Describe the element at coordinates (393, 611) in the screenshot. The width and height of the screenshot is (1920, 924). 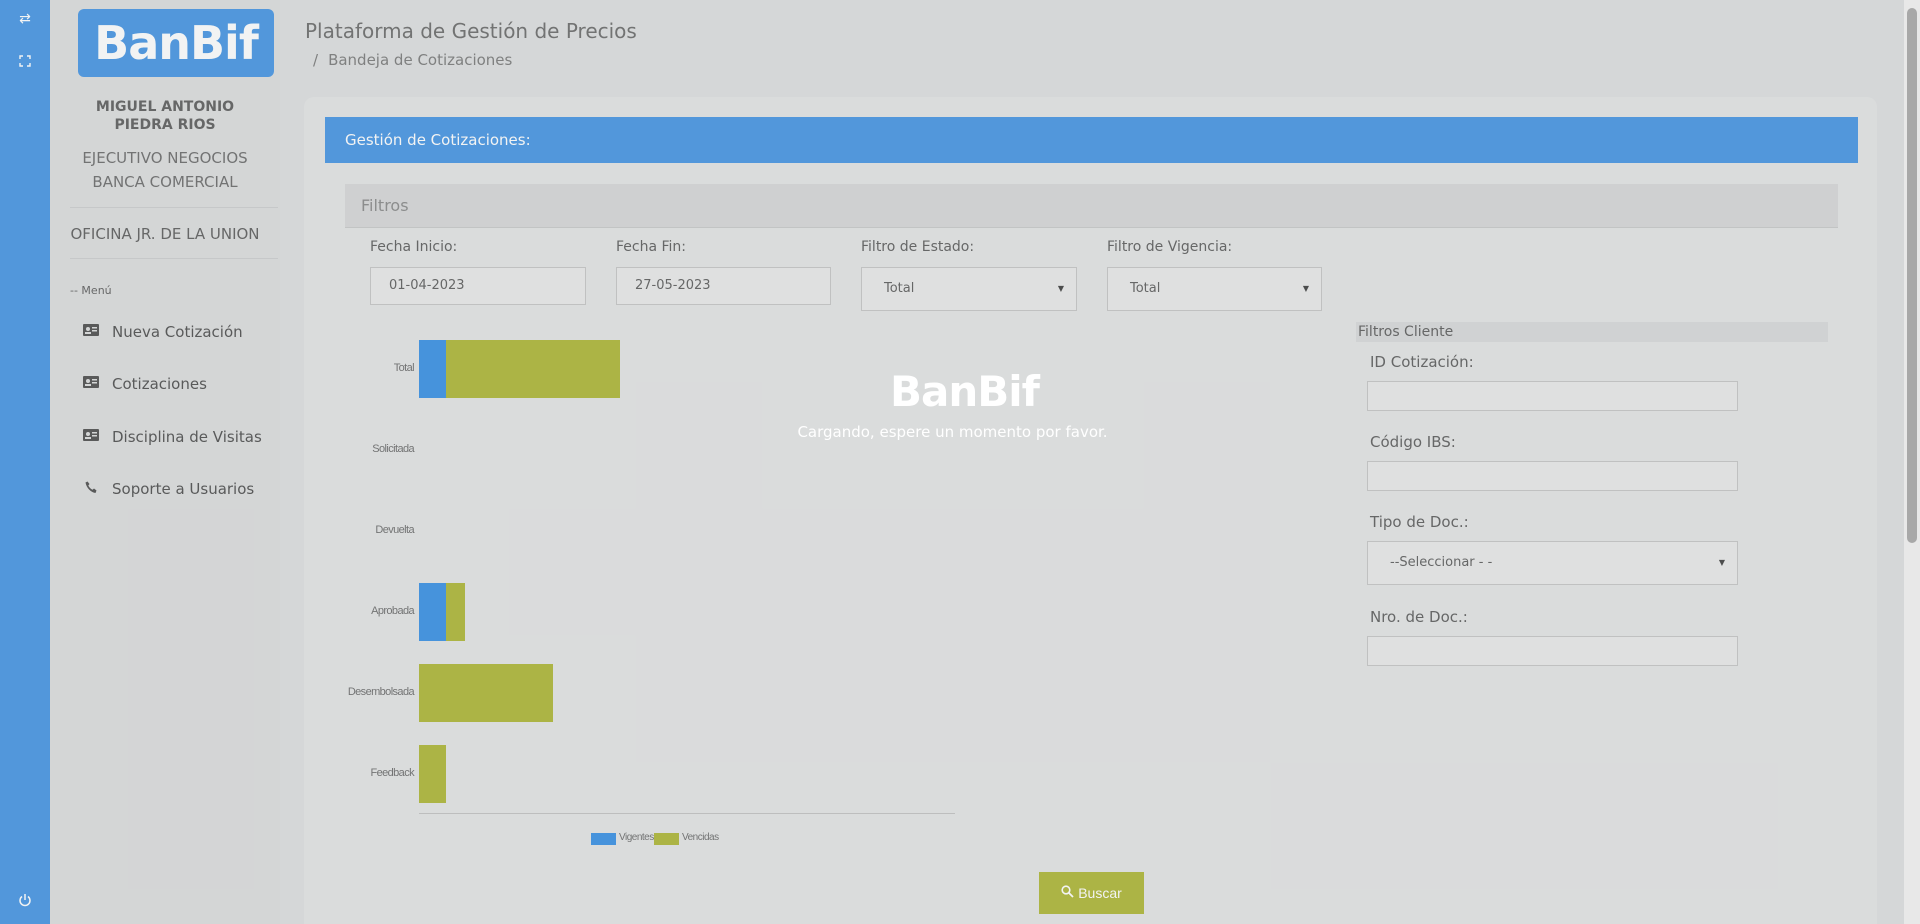
I see `category-label: Aprobada` at that location.